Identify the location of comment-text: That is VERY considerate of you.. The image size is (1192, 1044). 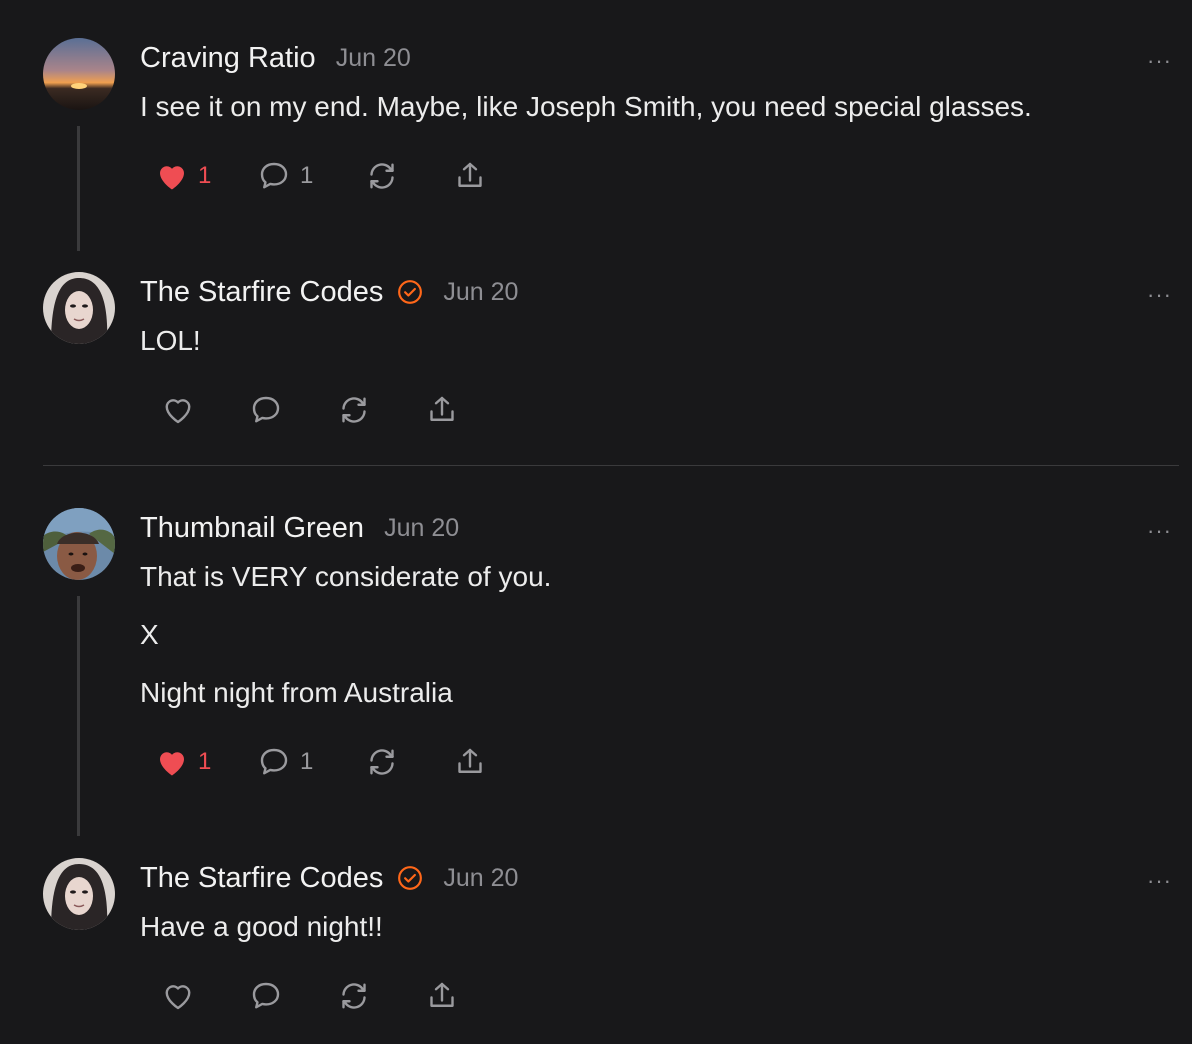
(346, 576).